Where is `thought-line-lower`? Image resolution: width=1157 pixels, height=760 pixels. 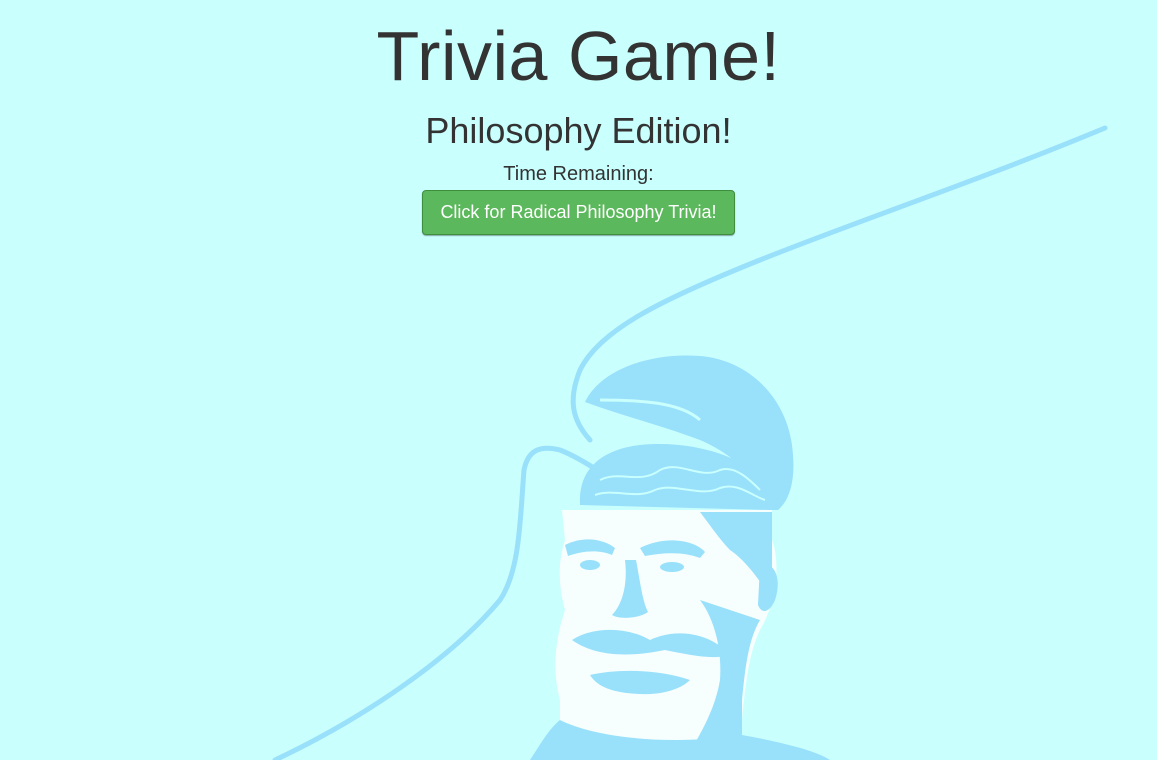 thought-line-lower is located at coordinates (437, 602).